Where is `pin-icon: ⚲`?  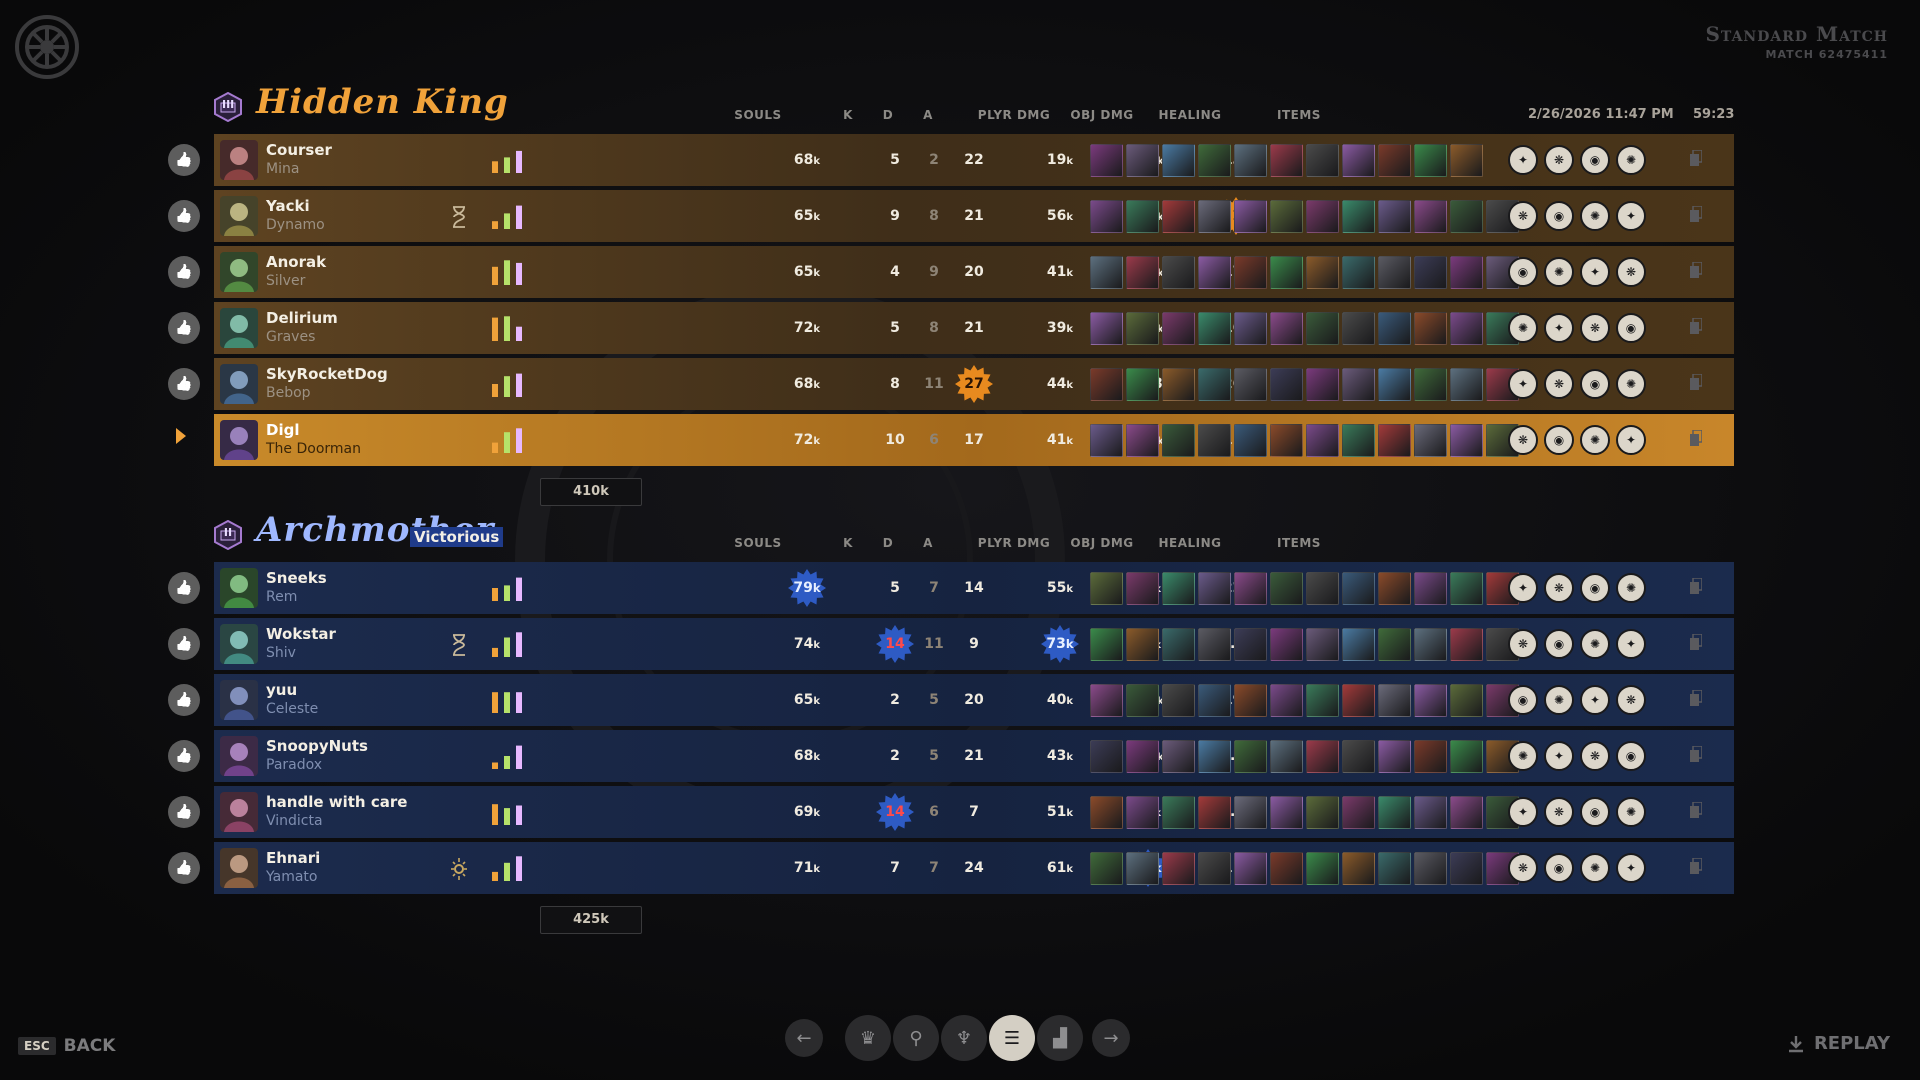 pin-icon: ⚲ is located at coordinates (916, 1038).